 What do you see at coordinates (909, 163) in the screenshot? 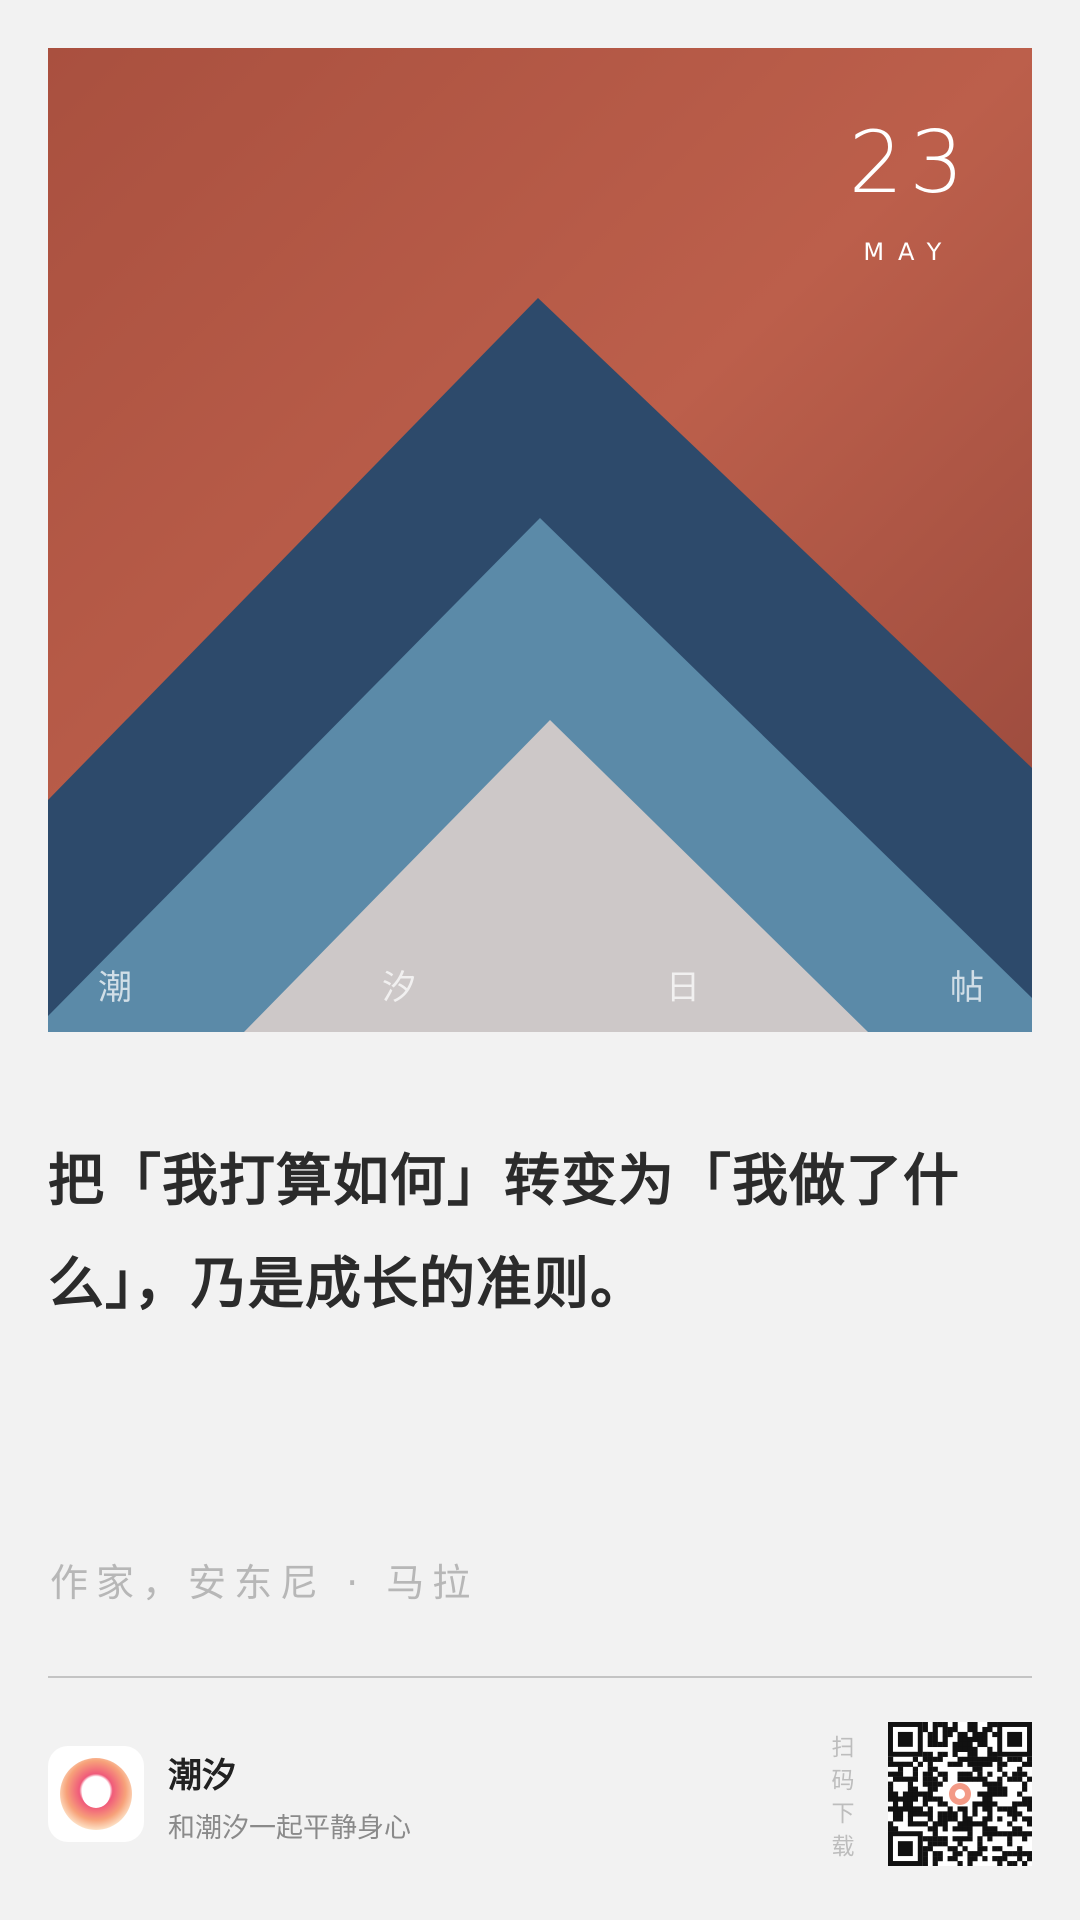
I see `date-day: 23` at bounding box center [909, 163].